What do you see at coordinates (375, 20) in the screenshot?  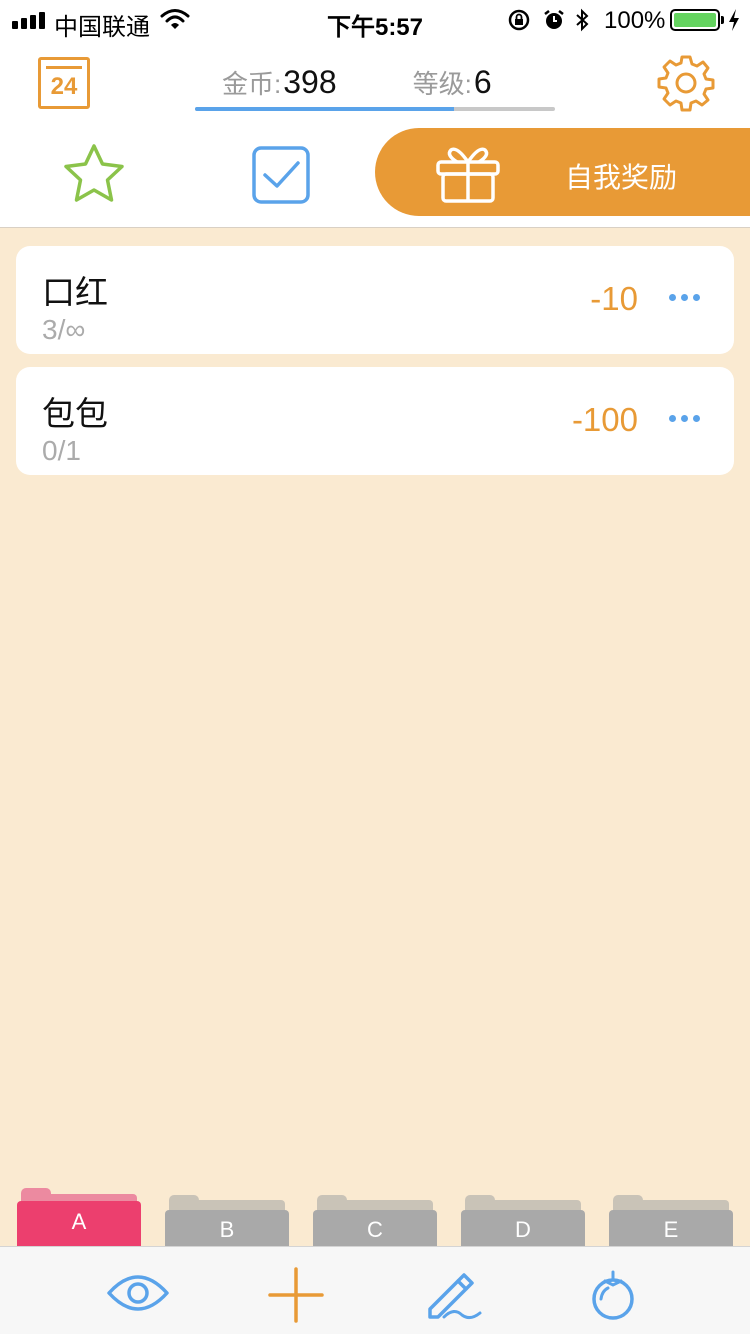 I see `status-bar: 中国联通 下午5:57 100%` at bounding box center [375, 20].